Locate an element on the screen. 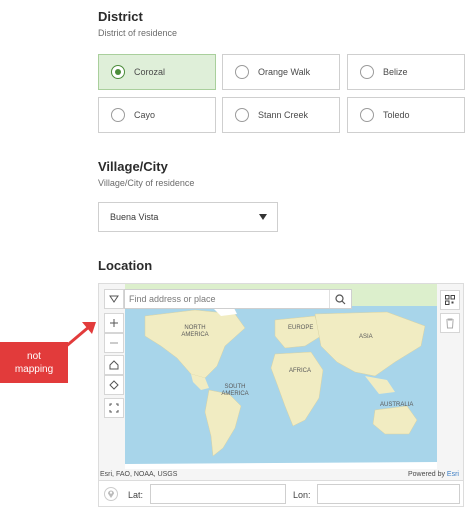 Image resolution: width=474 pixels, height=525 pixels. map-label-north-america: NORTH AMERICA is located at coordinates (195, 331).